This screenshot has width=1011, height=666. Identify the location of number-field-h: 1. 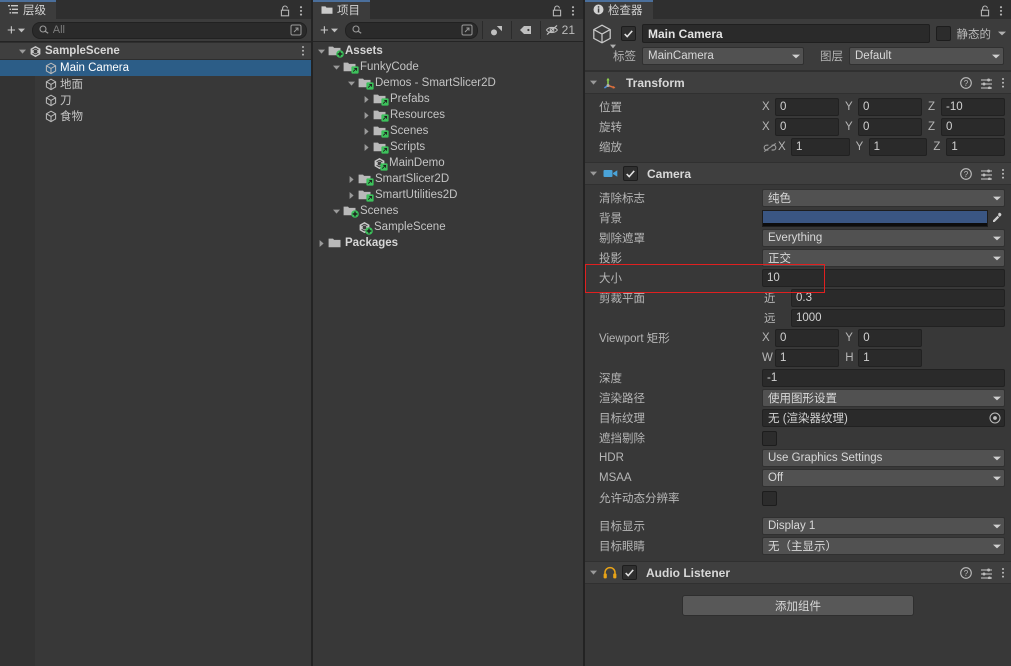
(890, 358).